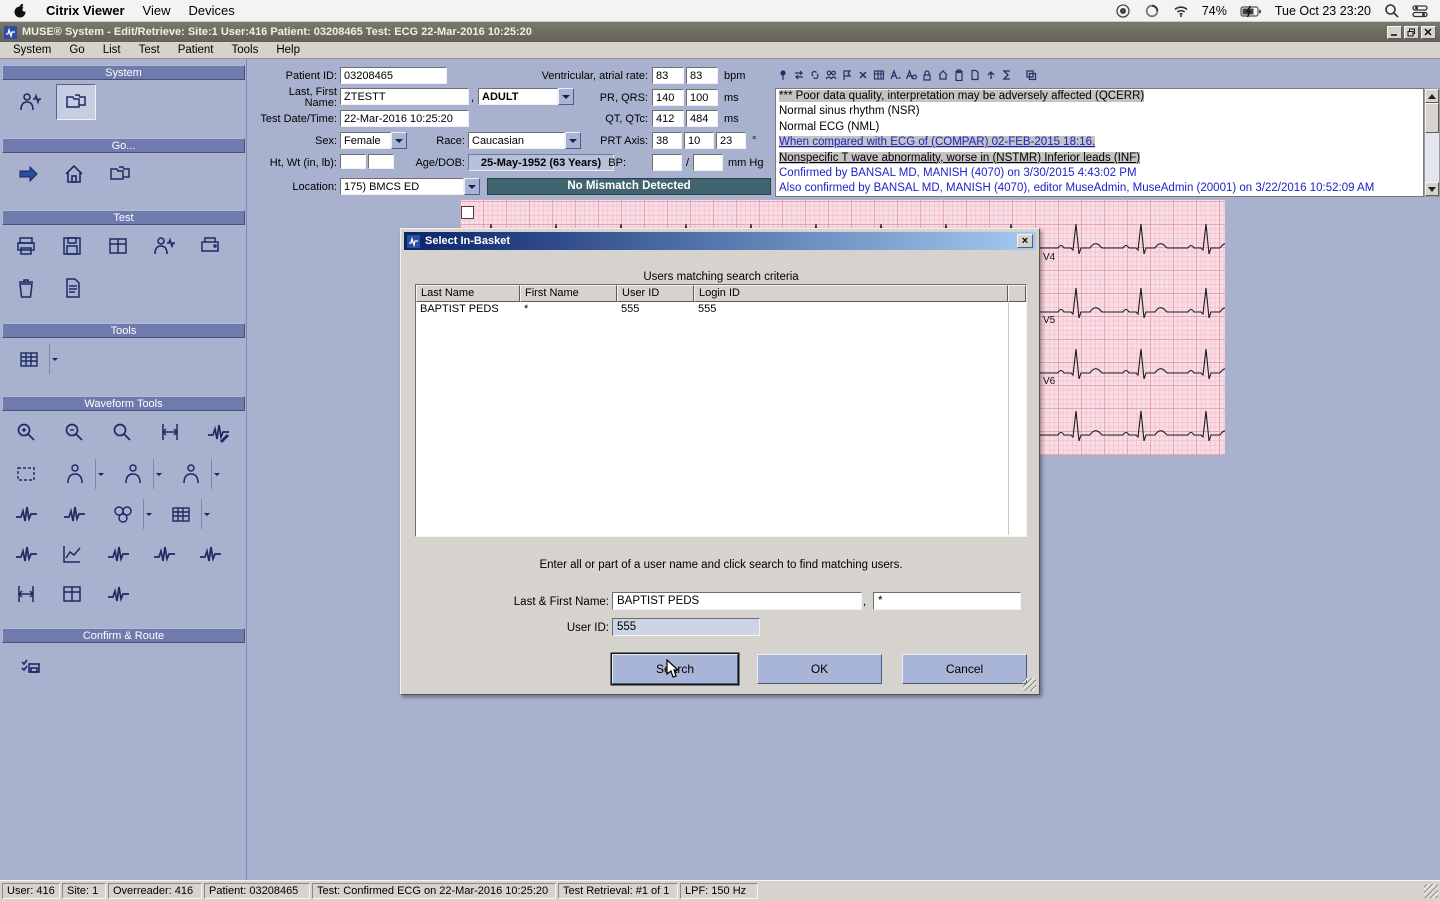 Image resolution: width=1440 pixels, height=900 pixels. Describe the element at coordinates (1251, 11) in the screenshot. I see `battery-icon` at that location.